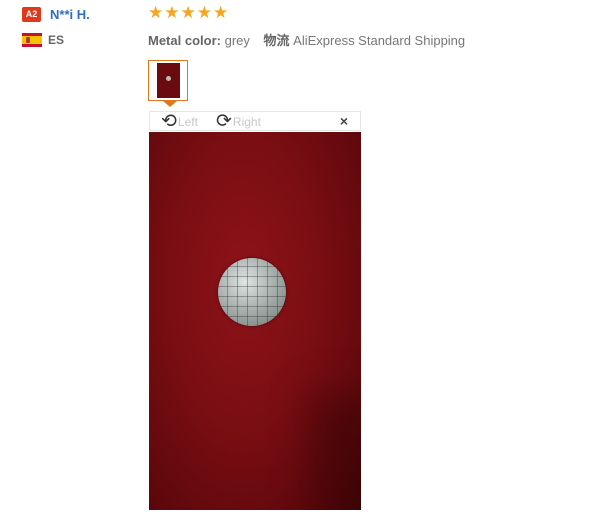 This screenshot has width=606, height=517. What do you see at coordinates (169, 121) in the screenshot?
I see `rotate-left-icon: ⟲` at bounding box center [169, 121].